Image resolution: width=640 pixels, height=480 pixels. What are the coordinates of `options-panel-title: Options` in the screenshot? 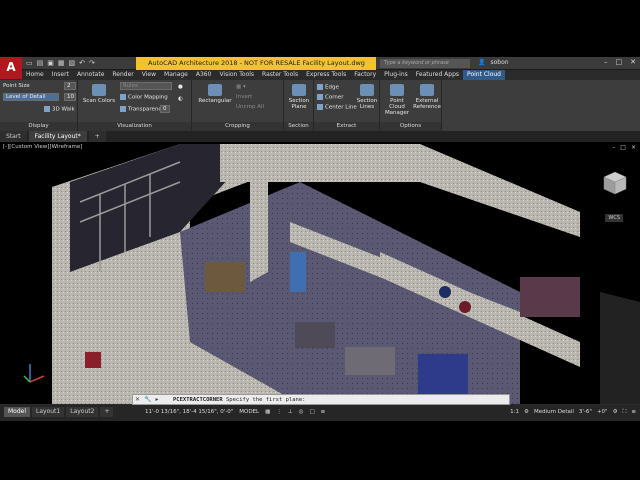 It's located at (410, 126).